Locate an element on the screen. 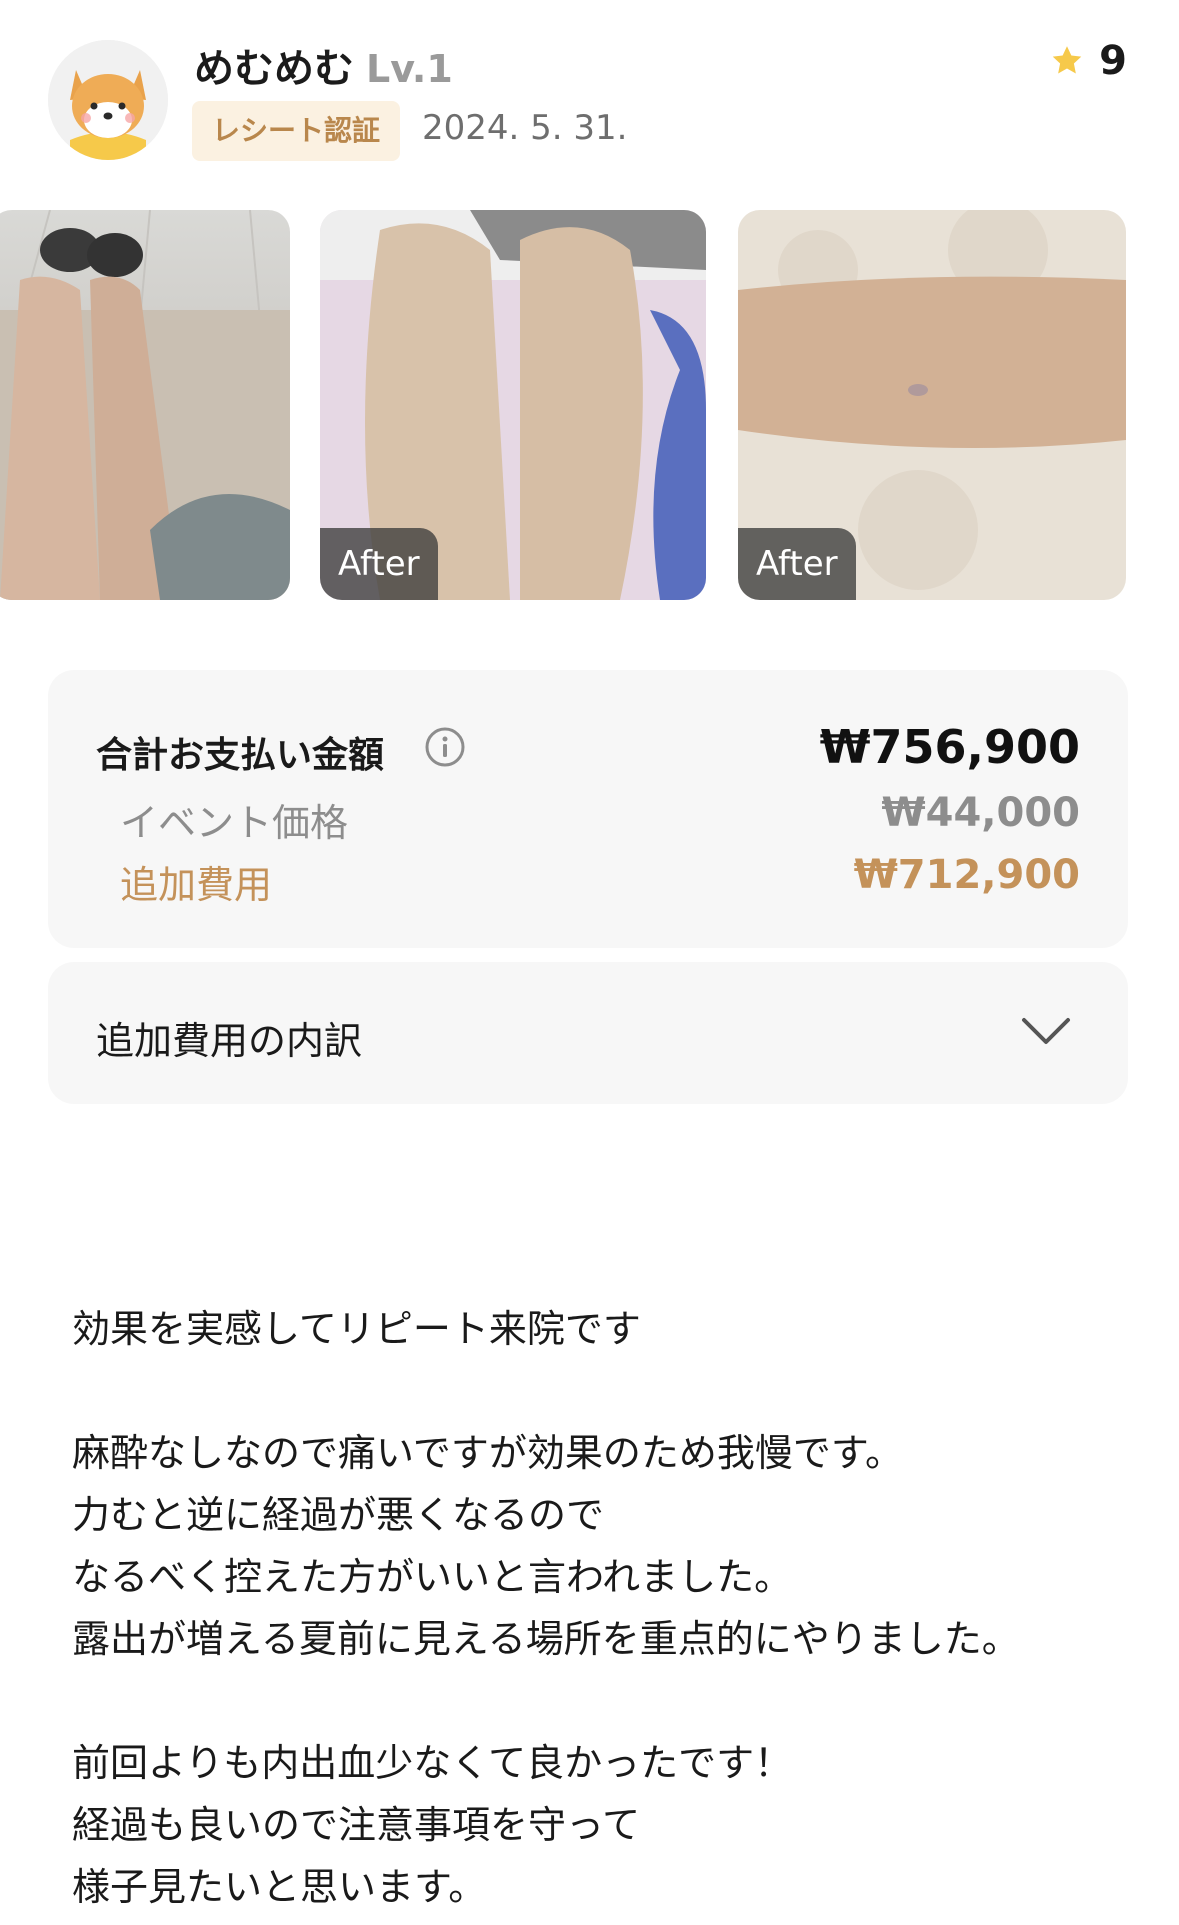 The width and height of the screenshot is (1179, 1925). event-price-label: イベント価格 is located at coordinates (234, 823).